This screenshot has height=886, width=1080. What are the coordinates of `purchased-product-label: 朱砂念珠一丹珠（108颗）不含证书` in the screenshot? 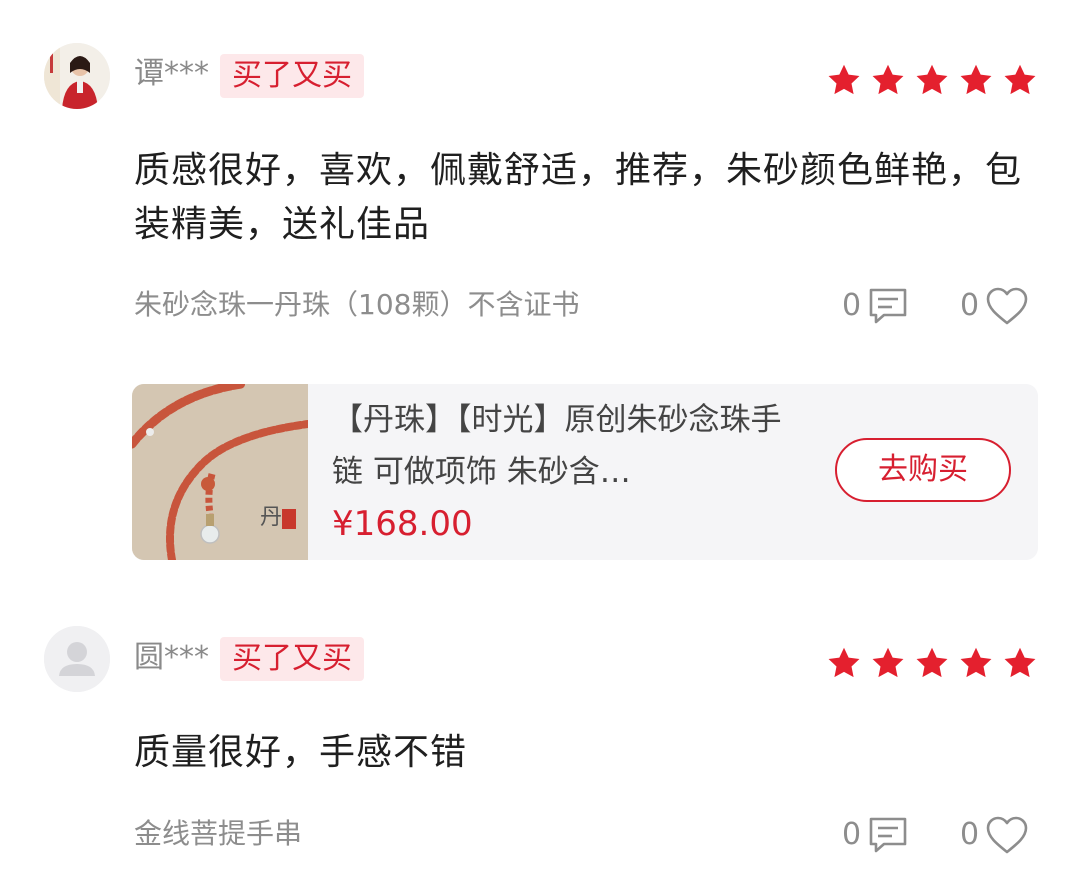 It's located at (357, 304).